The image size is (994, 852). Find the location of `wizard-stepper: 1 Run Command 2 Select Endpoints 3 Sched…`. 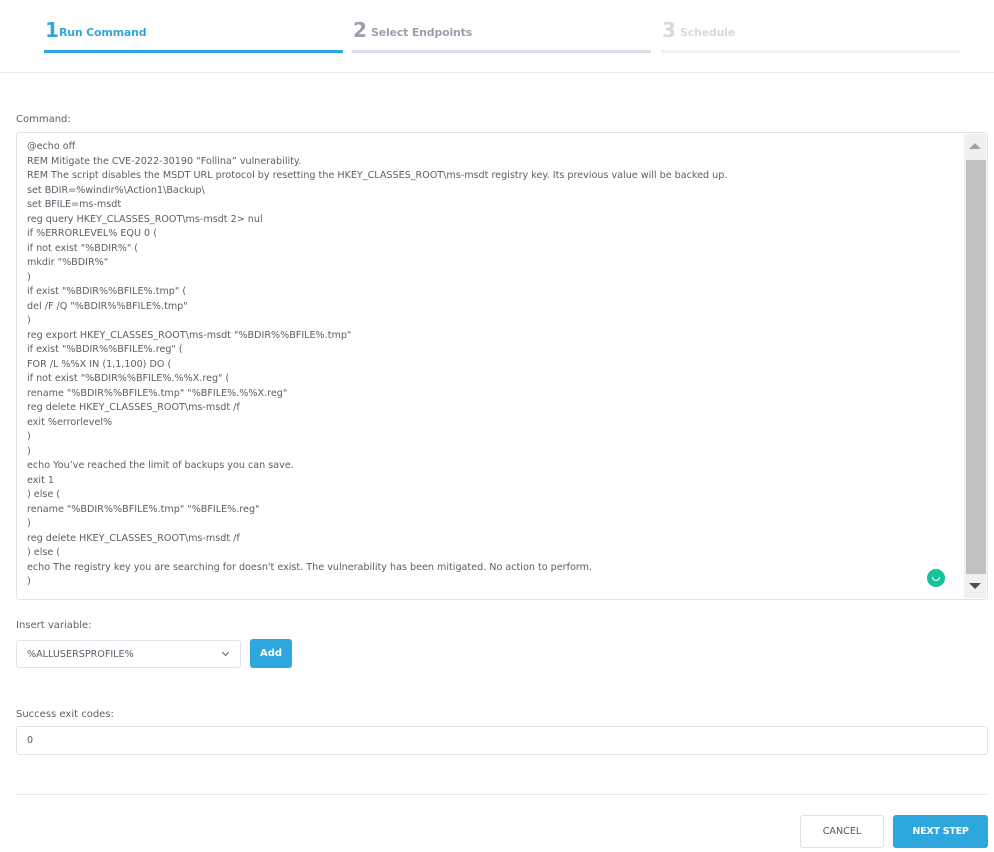

wizard-stepper: 1 Run Command 2 Select Endpoints 3 Sched… is located at coordinates (497, 36).